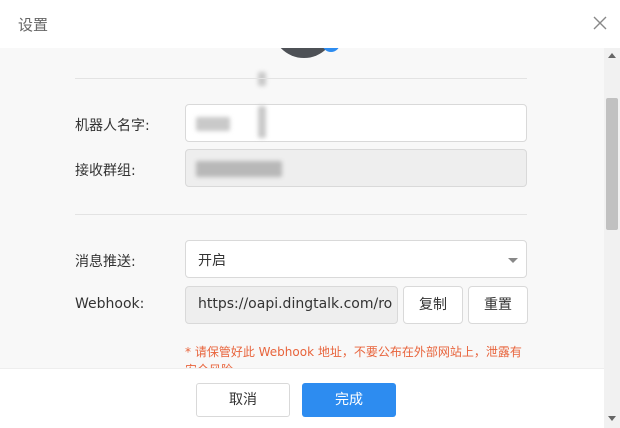 The width and height of the screenshot is (620, 428). I want to click on group-field, so click(356, 168).